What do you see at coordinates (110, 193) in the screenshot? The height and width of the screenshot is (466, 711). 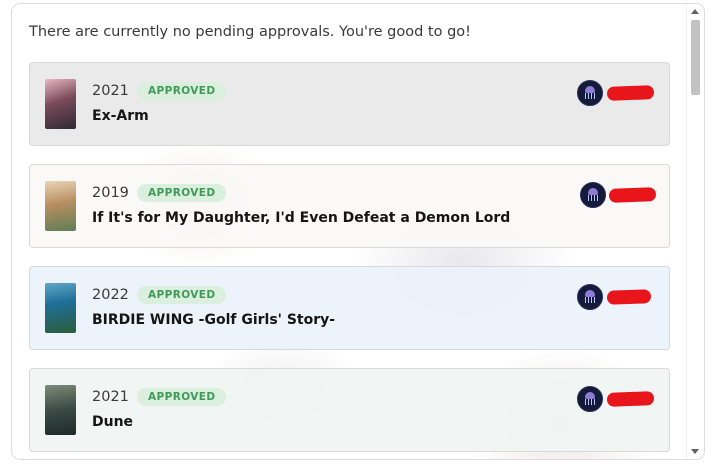 I see `media-year: 2019` at bounding box center [110, 193].